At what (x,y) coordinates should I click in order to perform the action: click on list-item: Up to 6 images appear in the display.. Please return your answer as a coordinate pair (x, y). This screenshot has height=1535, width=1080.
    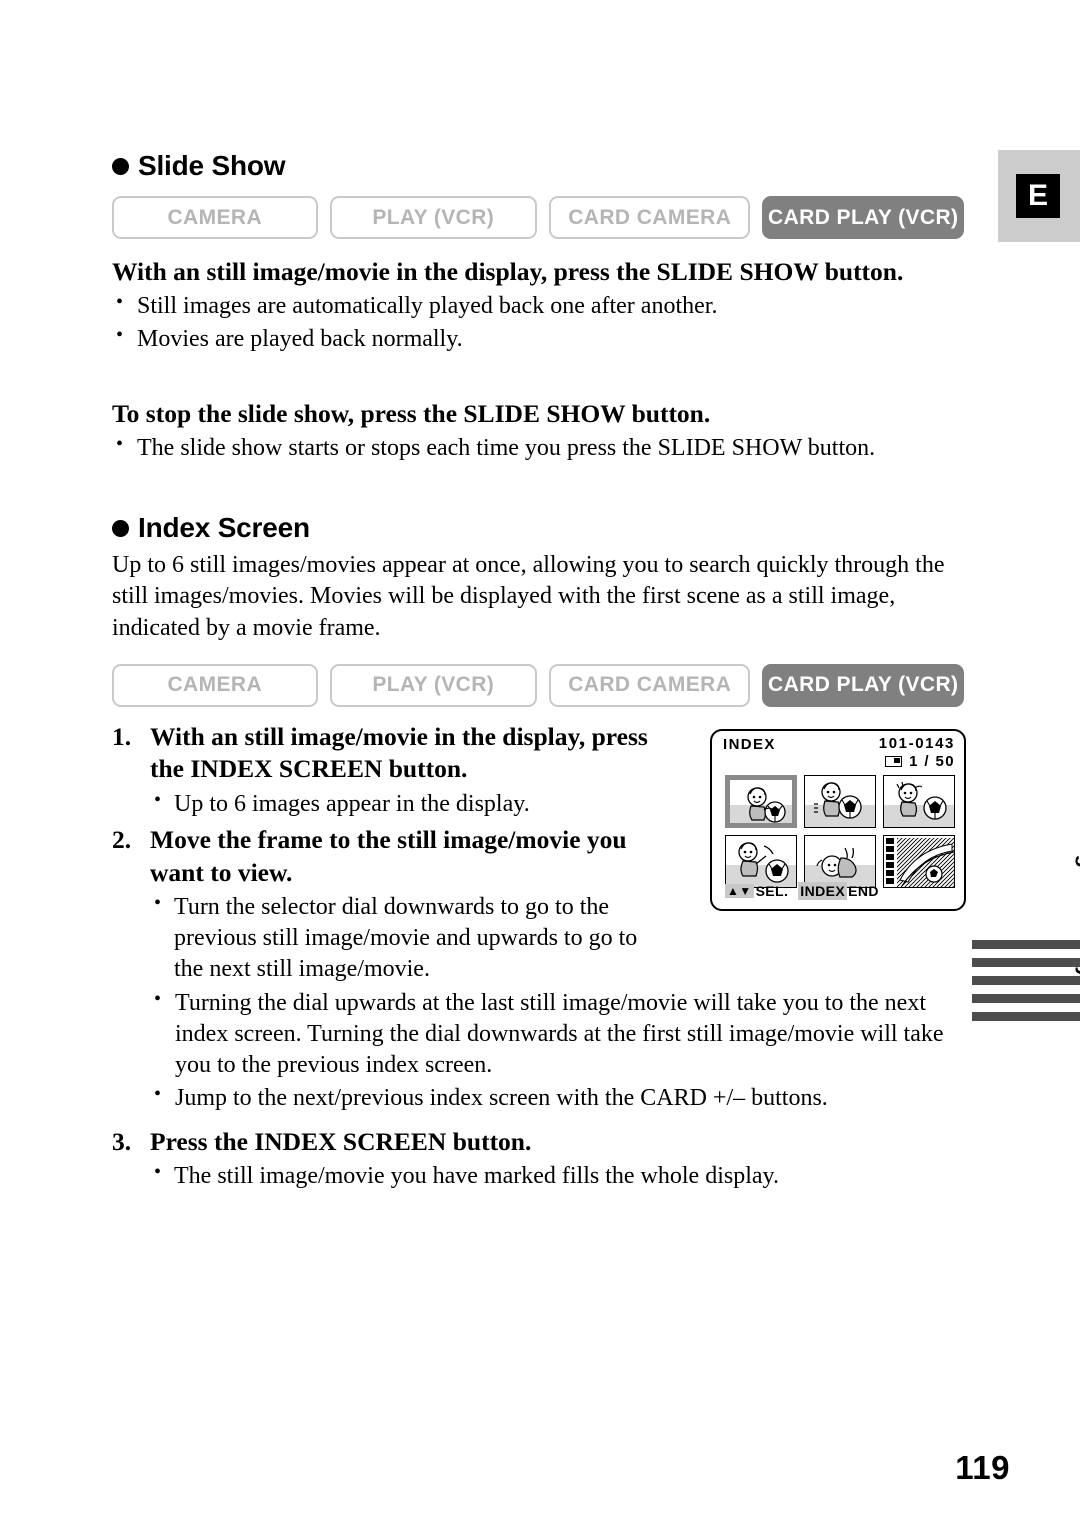
    Looking at the image, I should click on (411, 804).